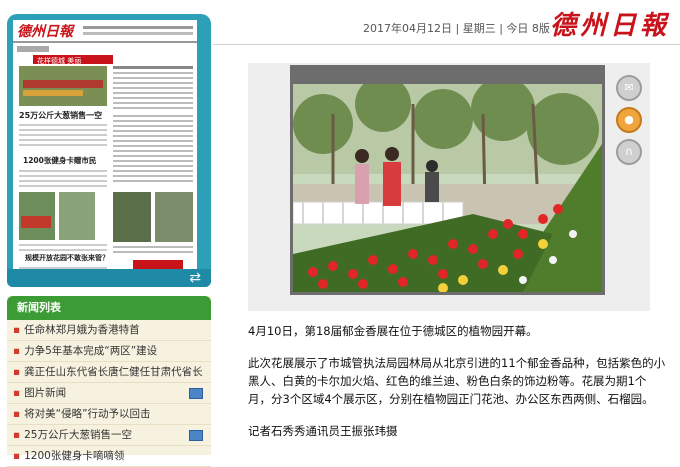 The image size is (680, 467). What do you see at coordinates (87, 414) in the screenshot?
I see `news-item-label: 将对美“侵略”行动予以回击` at bounding box center [87, 414].